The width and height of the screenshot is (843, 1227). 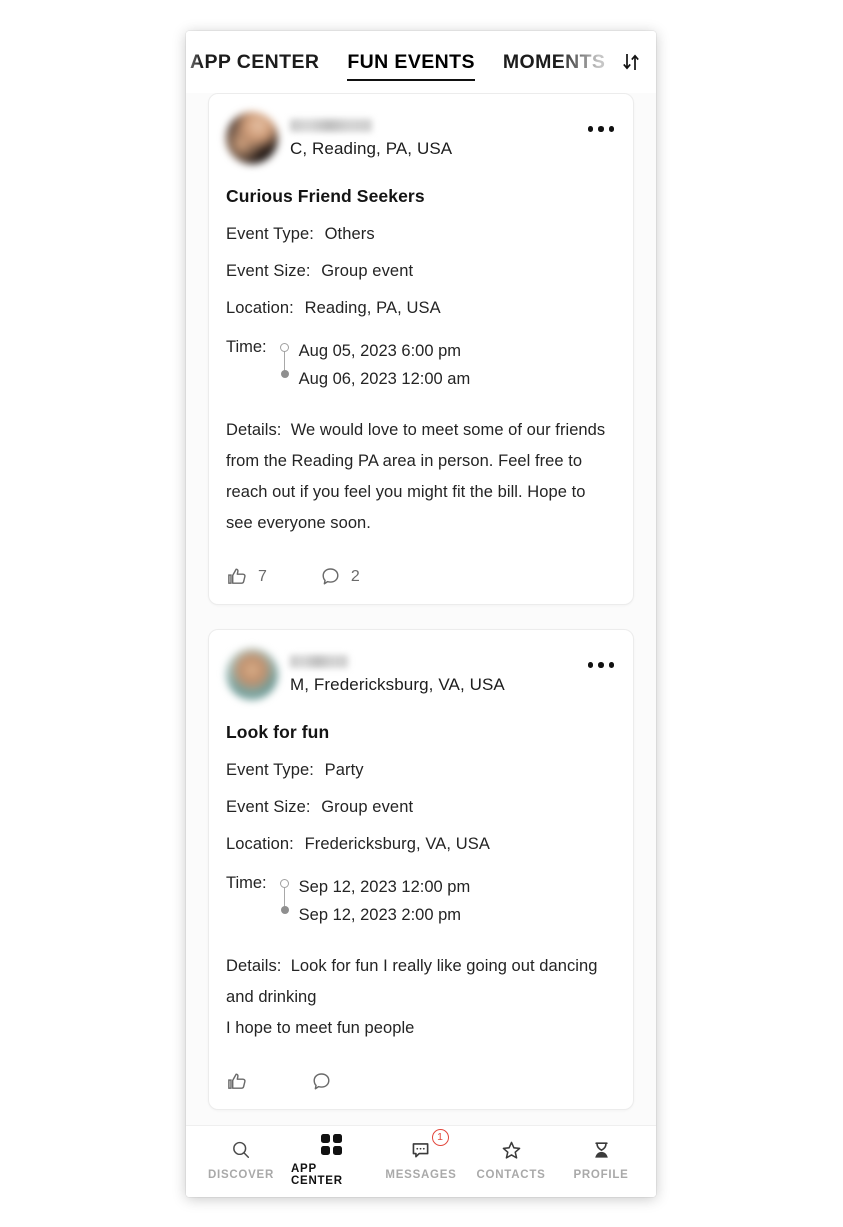 I want to click on active-tab-underline, so click(x=411, y=79).